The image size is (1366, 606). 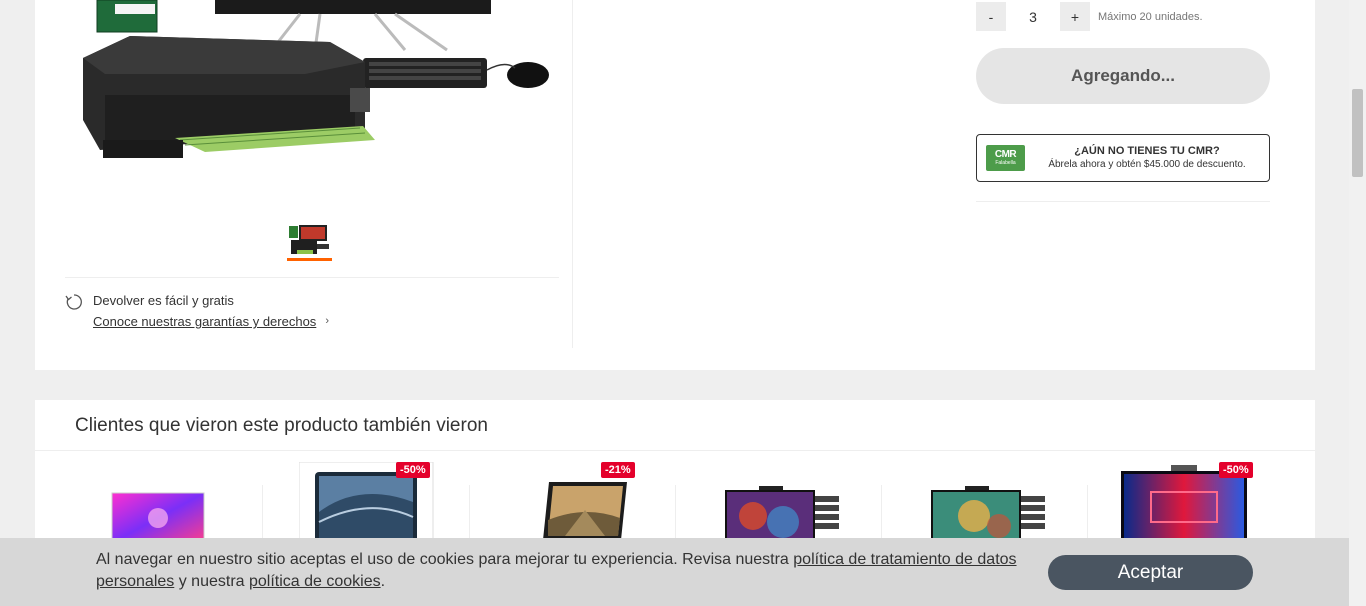 I want to click on warranty-link: Conoce nuestras garantías y derechos ›, so click(x=211, y=321).